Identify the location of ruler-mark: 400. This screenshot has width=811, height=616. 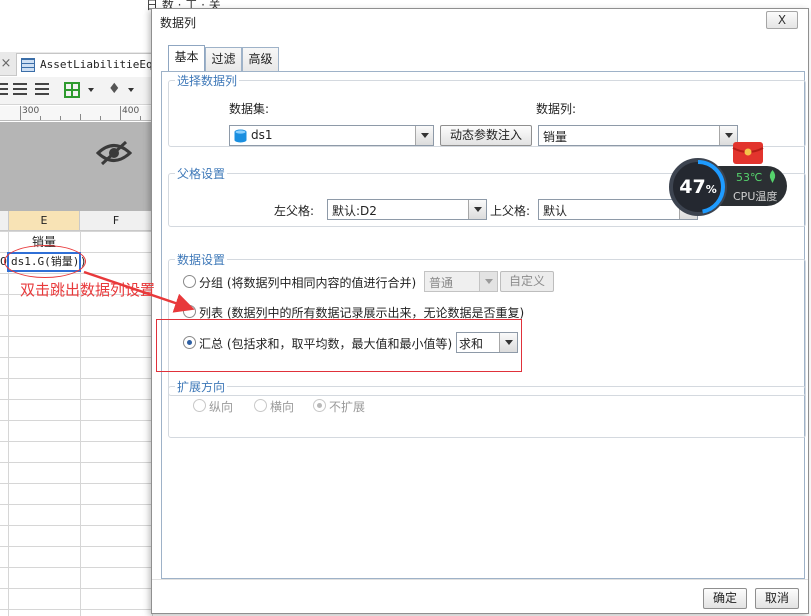
(131, 111).